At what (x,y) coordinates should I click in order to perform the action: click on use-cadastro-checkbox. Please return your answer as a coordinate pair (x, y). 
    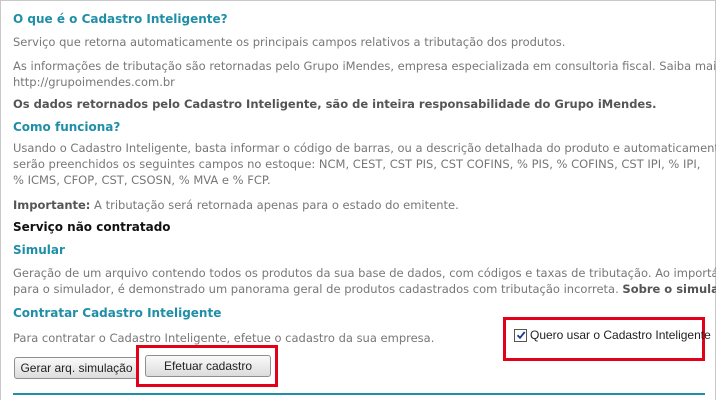
    Looking at the image, I should click on (520, 335).